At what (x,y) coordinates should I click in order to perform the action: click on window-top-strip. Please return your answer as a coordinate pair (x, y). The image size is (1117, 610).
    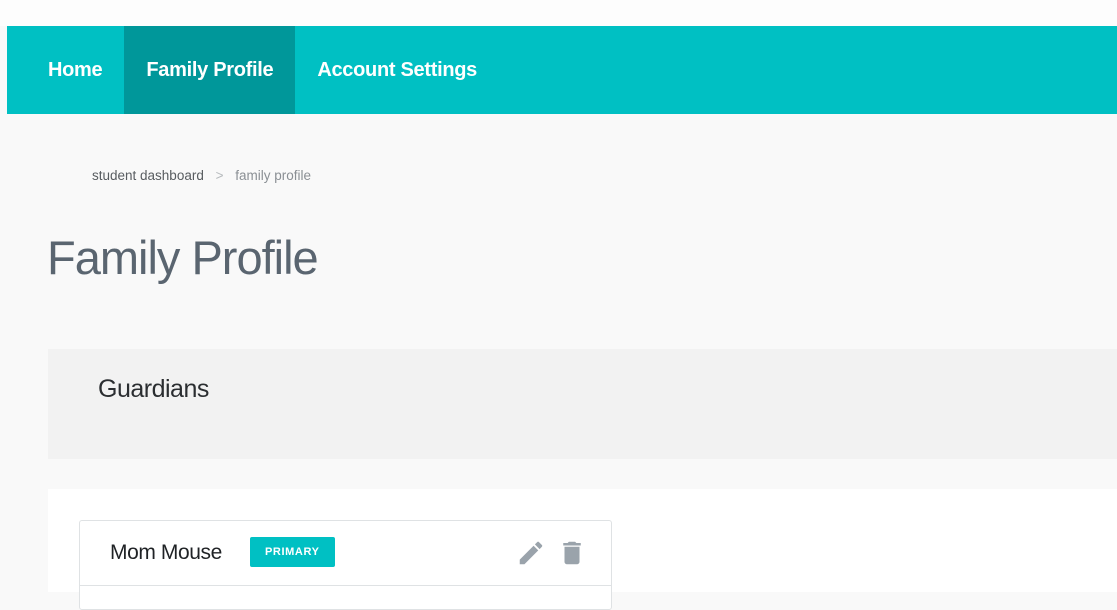
    Looking at the image, I should click on (558, 13).